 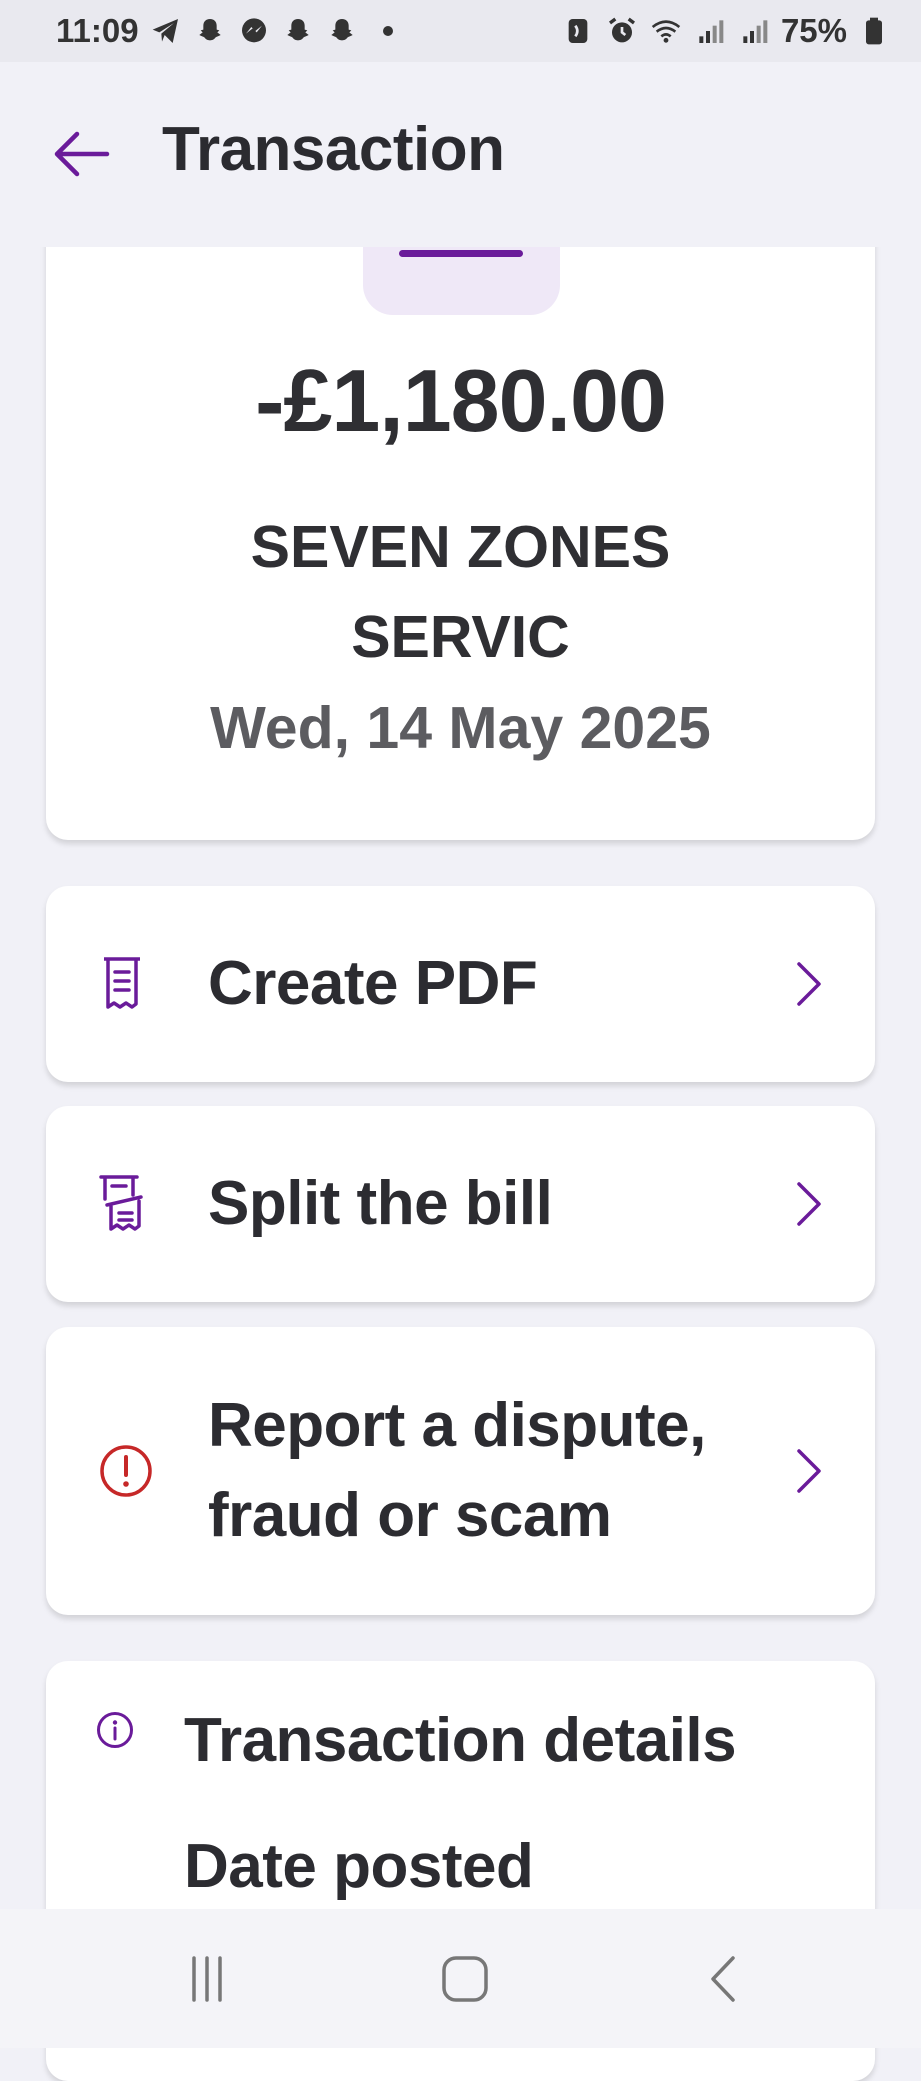 I want to click on alarm-icon, so click(x=622, y=31).